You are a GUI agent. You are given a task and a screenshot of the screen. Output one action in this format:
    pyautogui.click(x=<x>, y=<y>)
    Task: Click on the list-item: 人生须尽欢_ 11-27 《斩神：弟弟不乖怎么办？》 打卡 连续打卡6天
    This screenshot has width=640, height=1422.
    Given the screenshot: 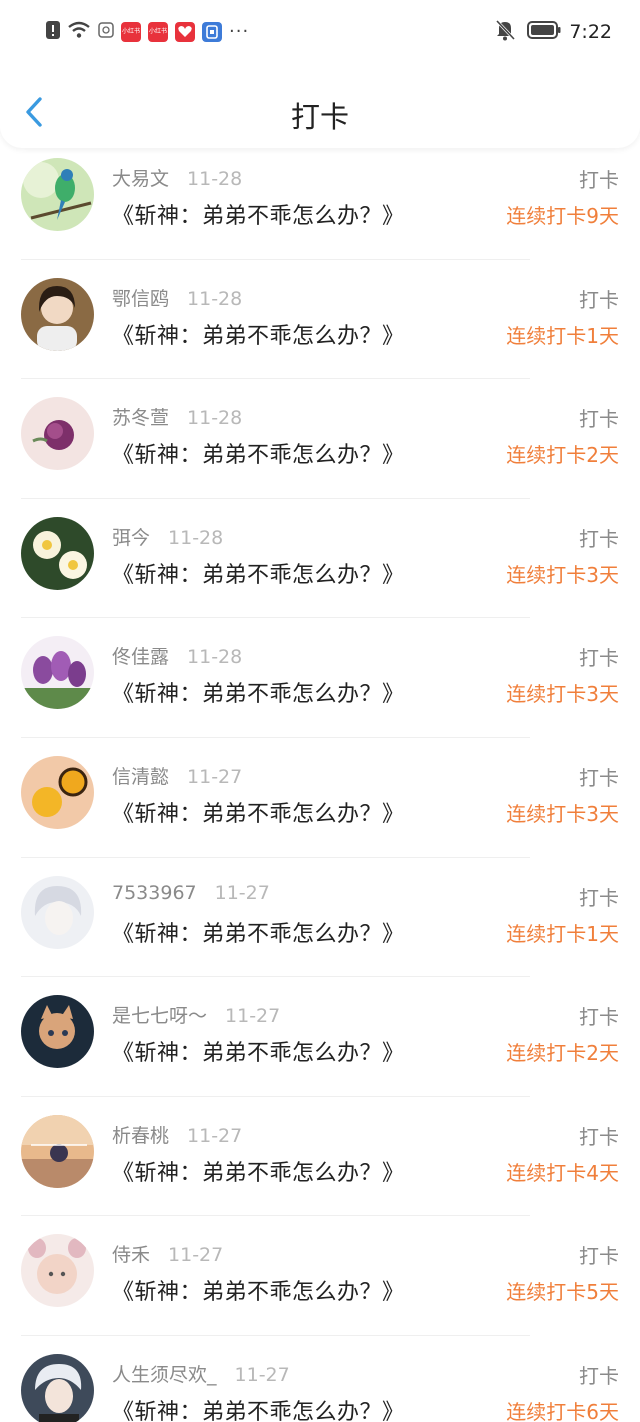 What is the action you would take?
    pyautogui.click(x=320, y=1379)
    